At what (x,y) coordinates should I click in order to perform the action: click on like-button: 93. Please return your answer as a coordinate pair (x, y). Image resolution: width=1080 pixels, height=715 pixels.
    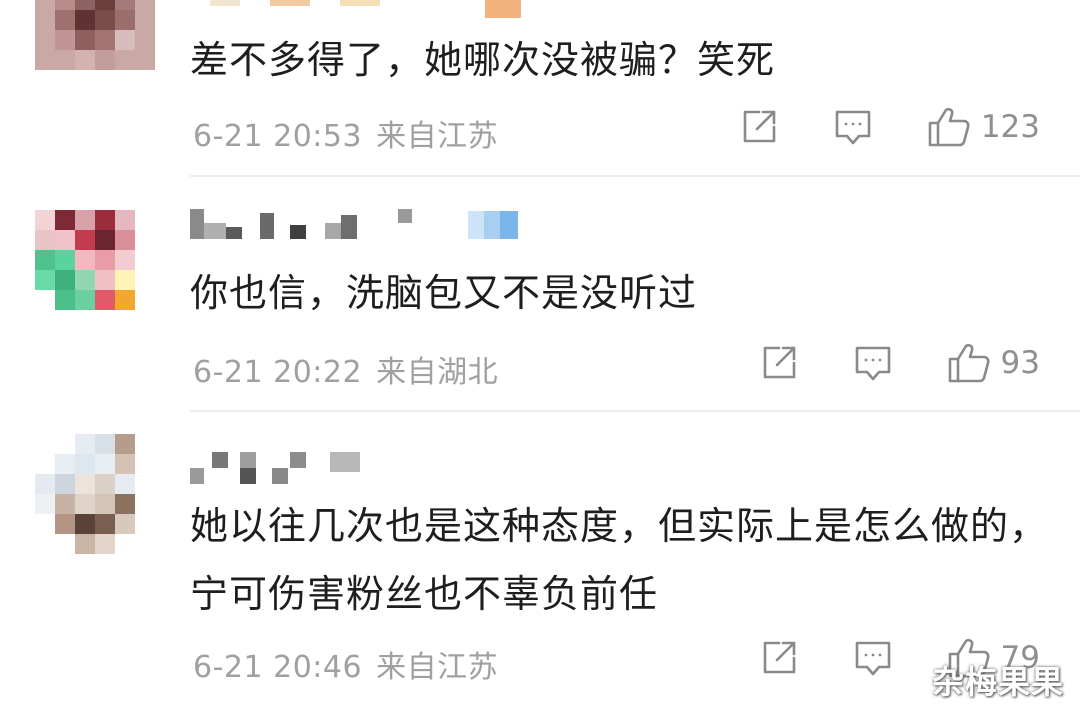
    Looking at the image, I should click on (993, 363).